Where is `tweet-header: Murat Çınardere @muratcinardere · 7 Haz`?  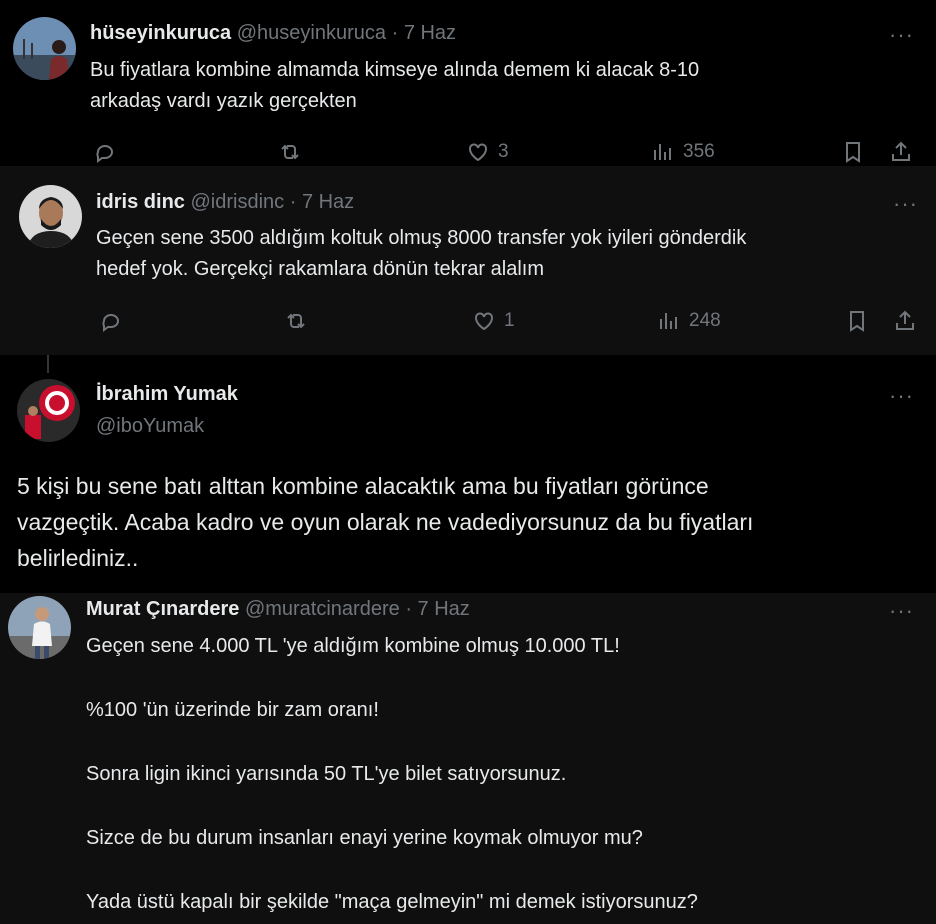 tweet-header: Murat Çınardere @muratcinardere · 7 Haz is located at coordinates (278, 609).